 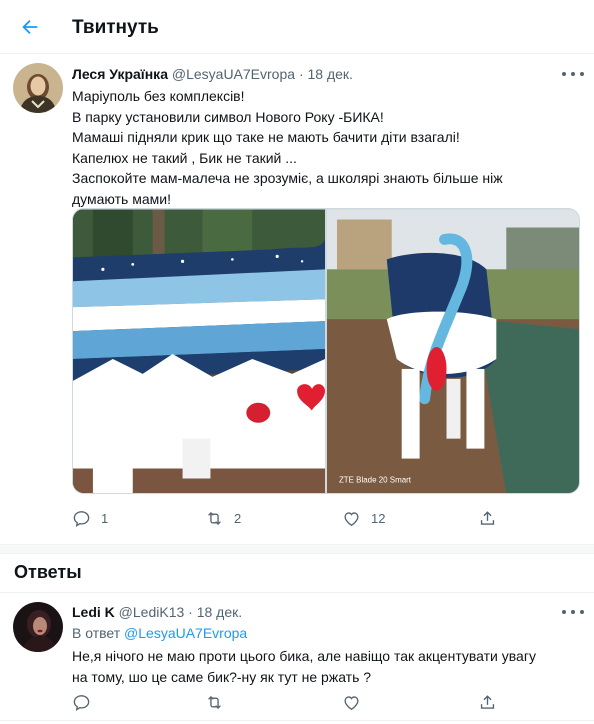 I want to click on reply-reply-button, so click(x=81, y=702).